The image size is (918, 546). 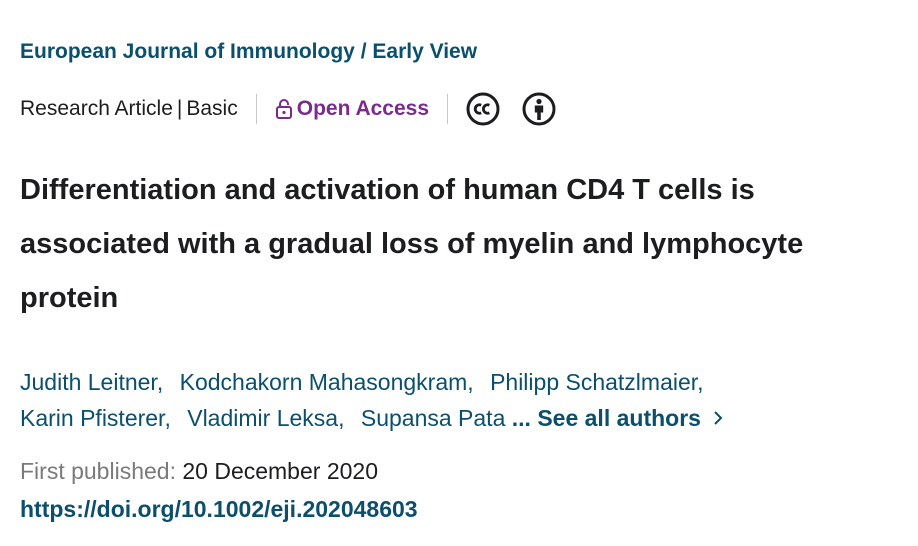 What do you see at coordinates (212, 108) in the screenshot?
I see `article-category: Basic` at bounding box center [212, 108].